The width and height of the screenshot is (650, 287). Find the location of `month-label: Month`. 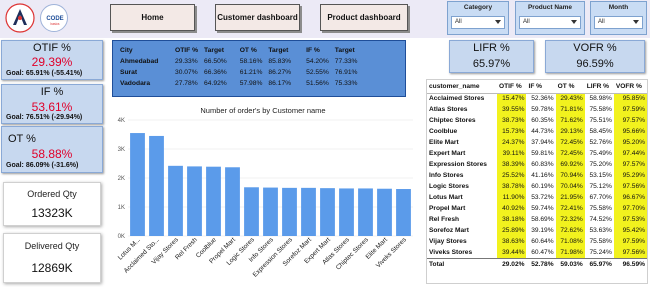

month-label: Month is located at coordinates (618, 7).